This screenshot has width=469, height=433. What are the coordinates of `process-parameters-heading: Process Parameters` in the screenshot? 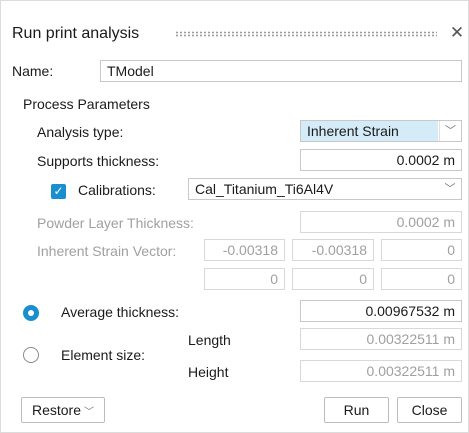 It's located at (86, 104).